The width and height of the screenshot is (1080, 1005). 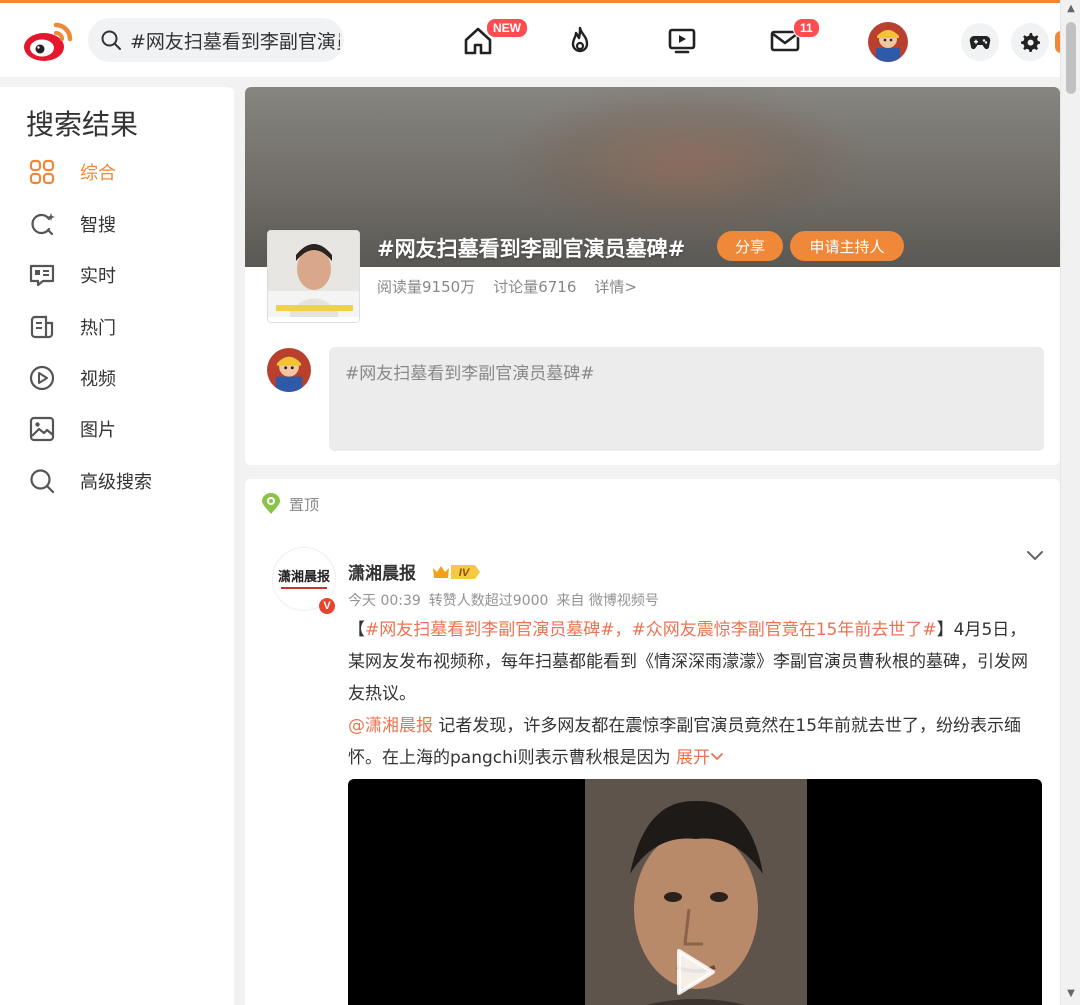 I want to click on sidebar-item-images: 图片, so click(x=72, y=429).